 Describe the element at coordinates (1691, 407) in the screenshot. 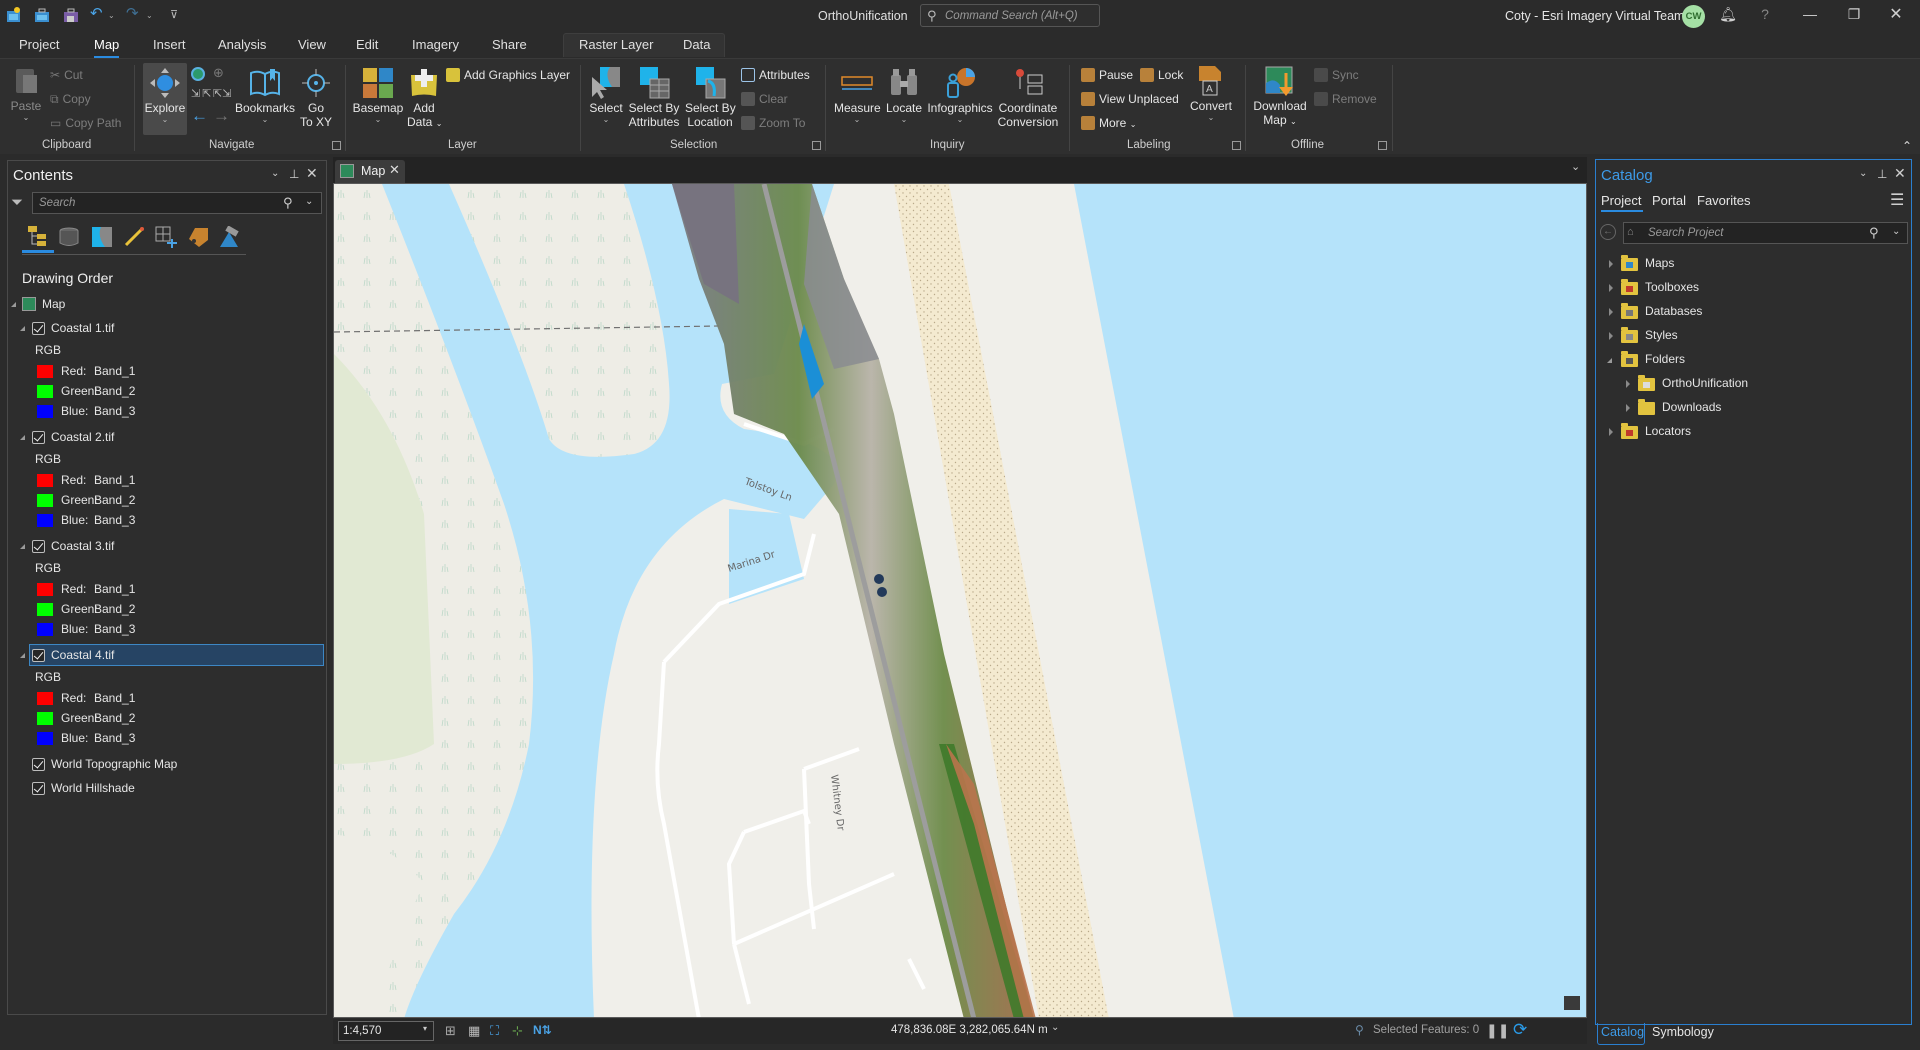

I see `catalog-item: Downloads` at that location.